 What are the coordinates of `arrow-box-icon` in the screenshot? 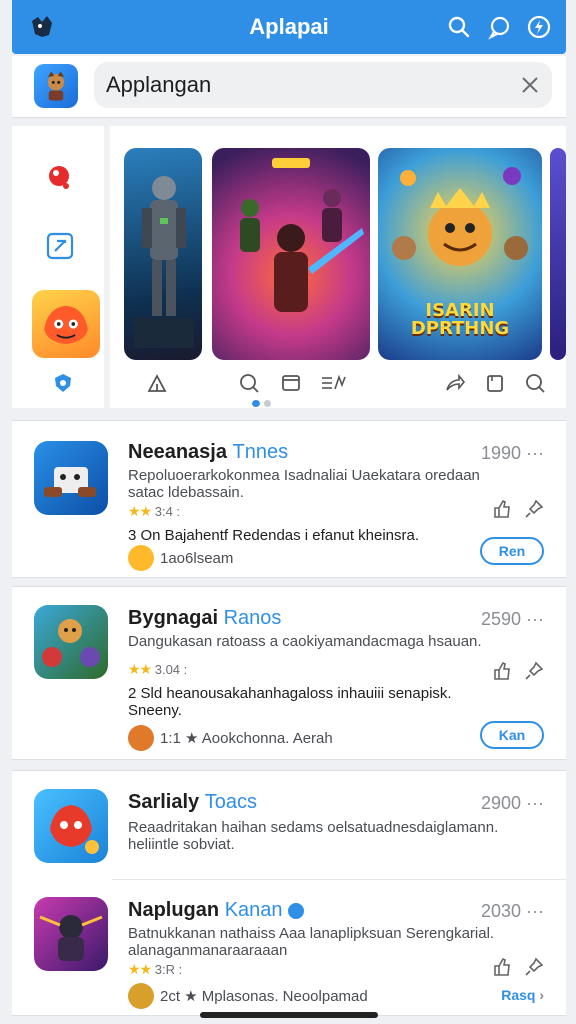 It's located at (60, 246).